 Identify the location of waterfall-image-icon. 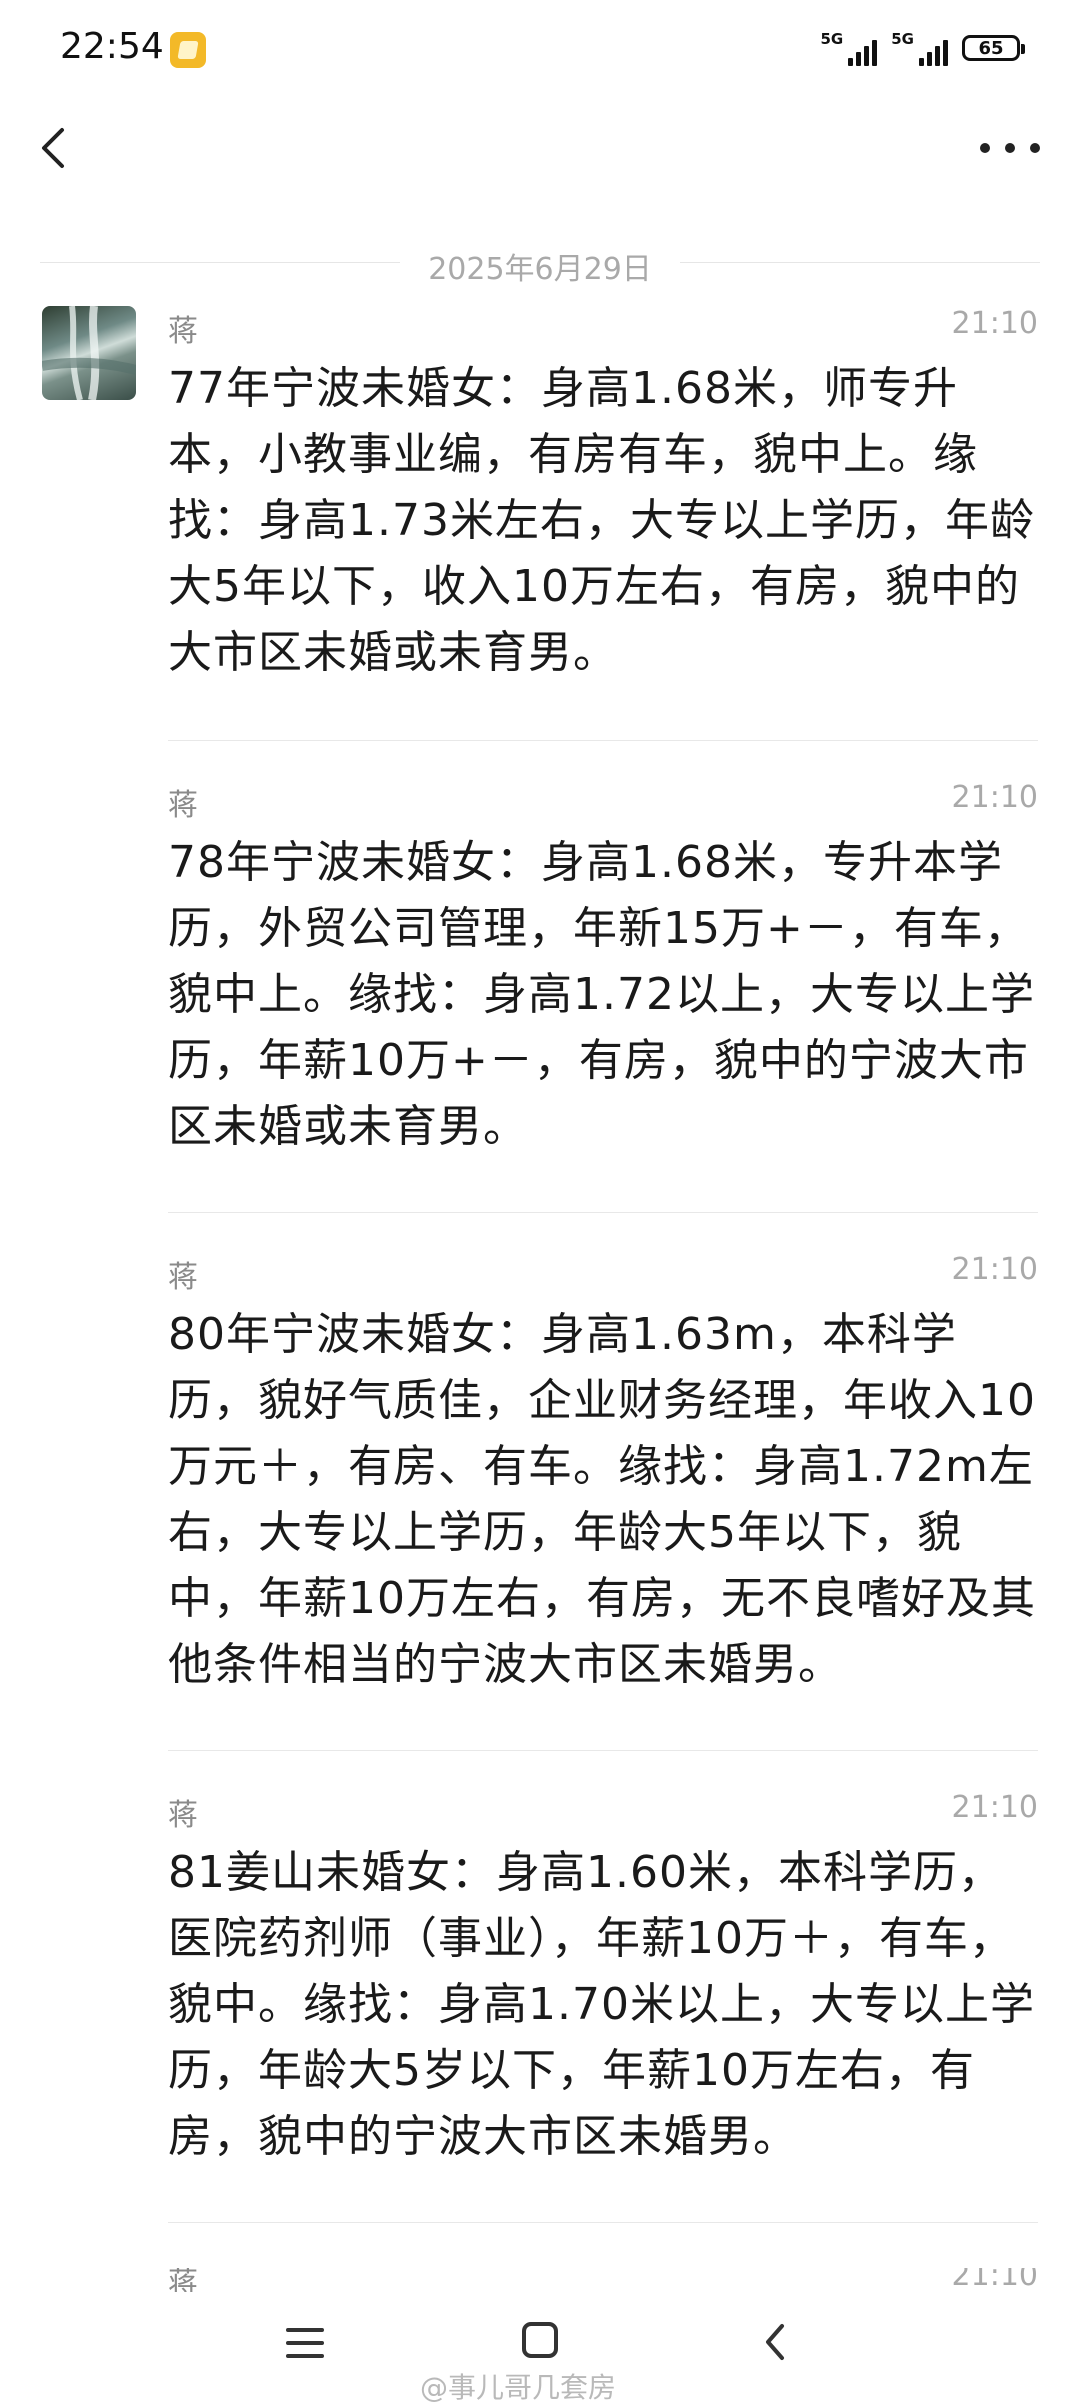
(89, 353).